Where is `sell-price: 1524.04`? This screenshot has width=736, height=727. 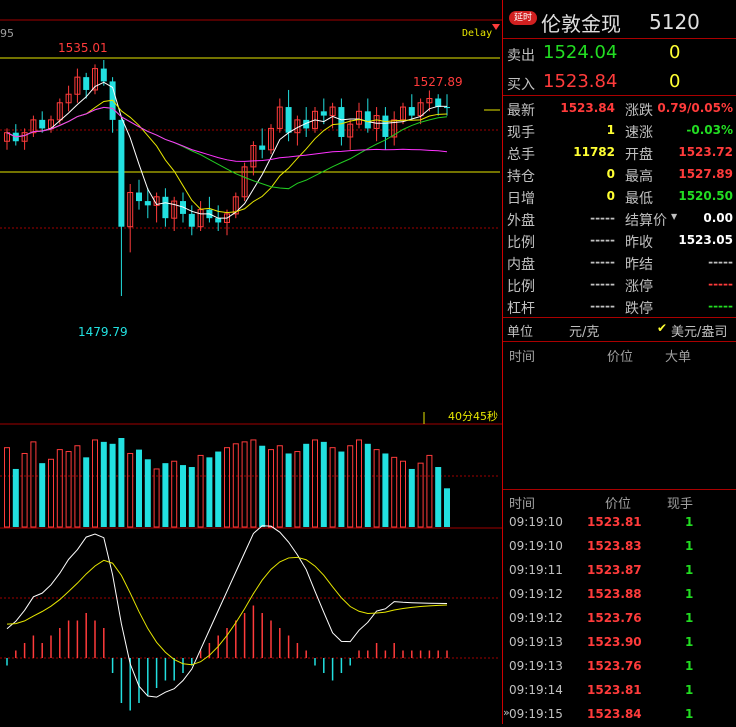
sell-price: 1524.04 is located at coordinates (580, 52).